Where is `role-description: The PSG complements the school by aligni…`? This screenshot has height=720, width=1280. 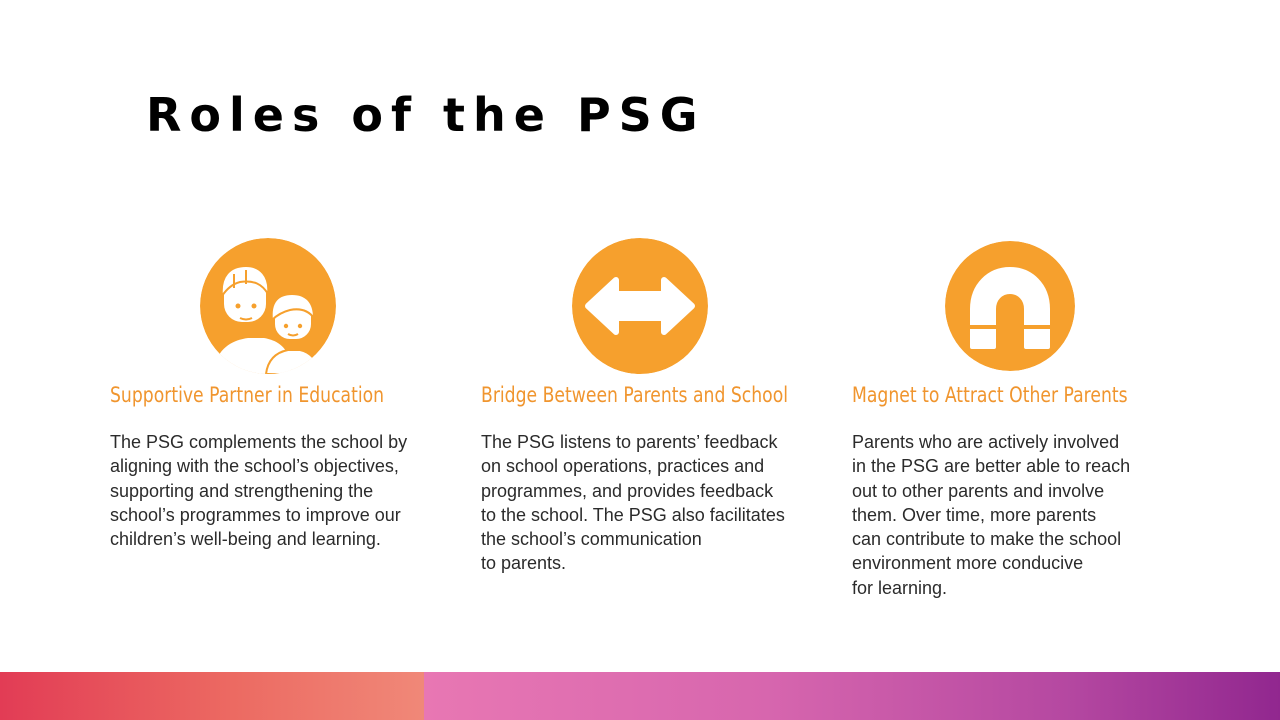 role-description: The PSG complements the school by aligni… is located at coordinates (290, 490).